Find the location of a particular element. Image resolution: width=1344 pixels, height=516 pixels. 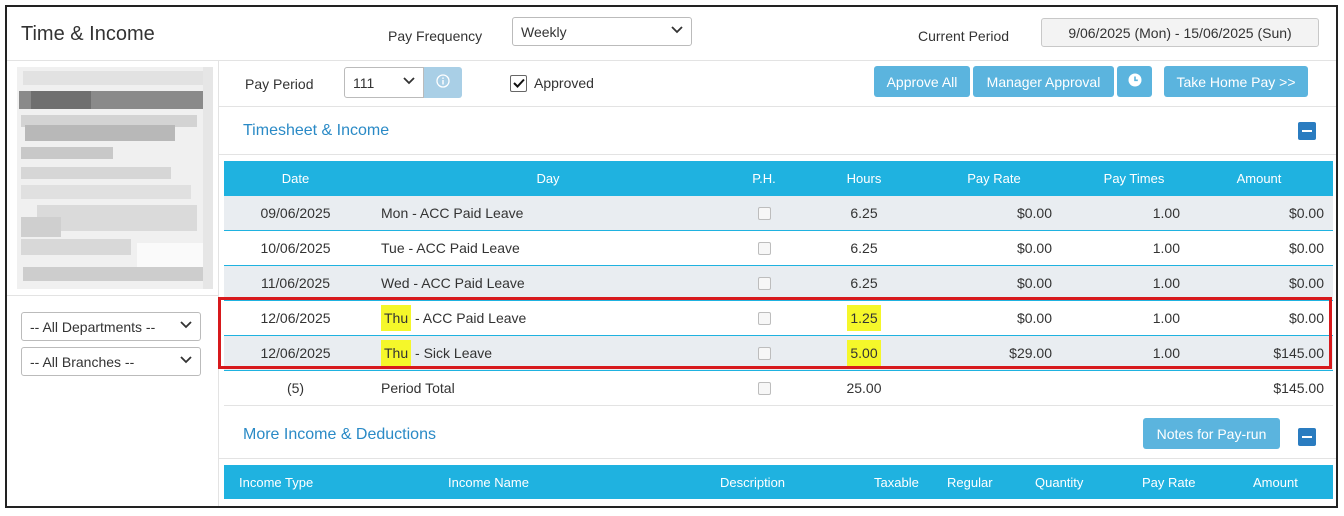

pay-frequency-select: Weekly is located at coordinates (602, 31).